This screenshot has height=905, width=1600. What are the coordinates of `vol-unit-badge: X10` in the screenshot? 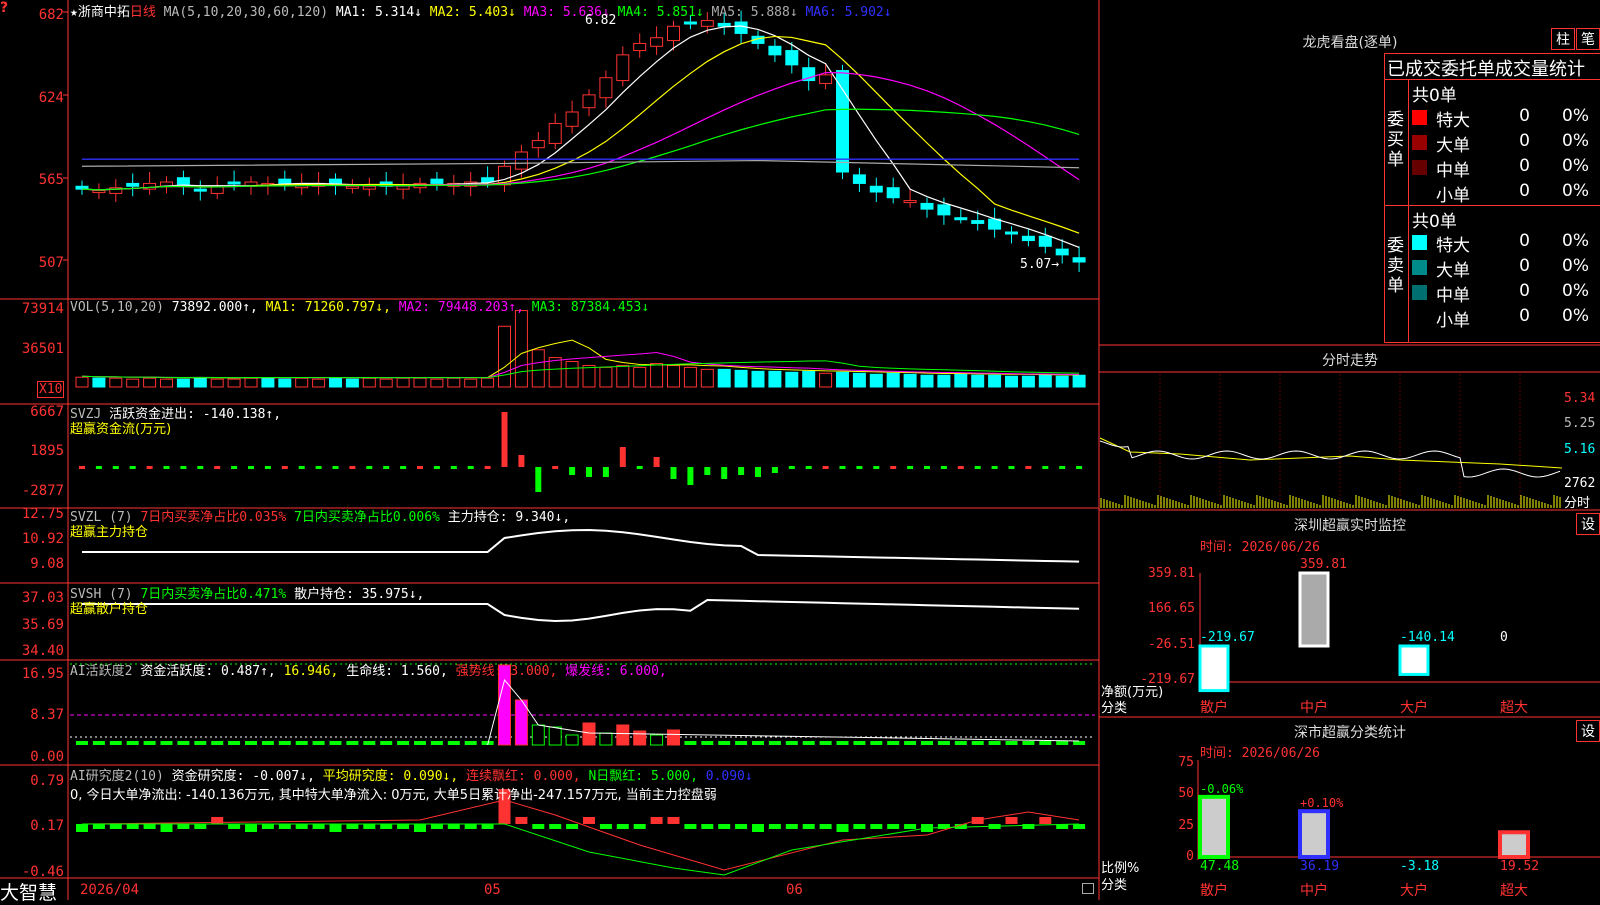 It's located at (51, 389).